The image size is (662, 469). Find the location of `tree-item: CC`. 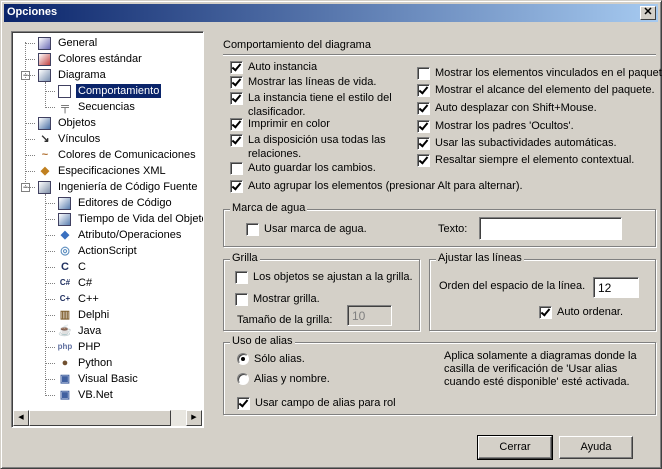

tree-item: CC is located at coordinates (72, 267).